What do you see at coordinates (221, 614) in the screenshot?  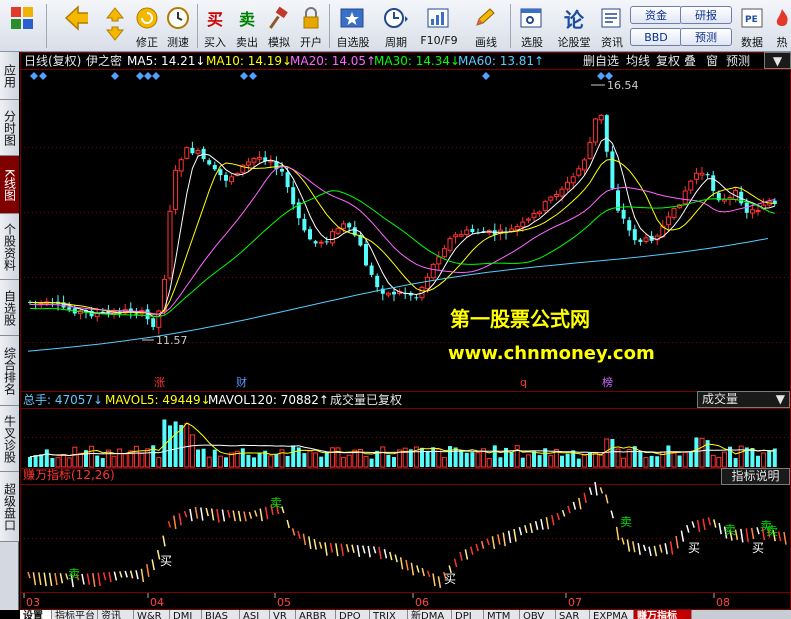 I see `bottom-tab-5: BIAS` at bounding box center [221, 614].